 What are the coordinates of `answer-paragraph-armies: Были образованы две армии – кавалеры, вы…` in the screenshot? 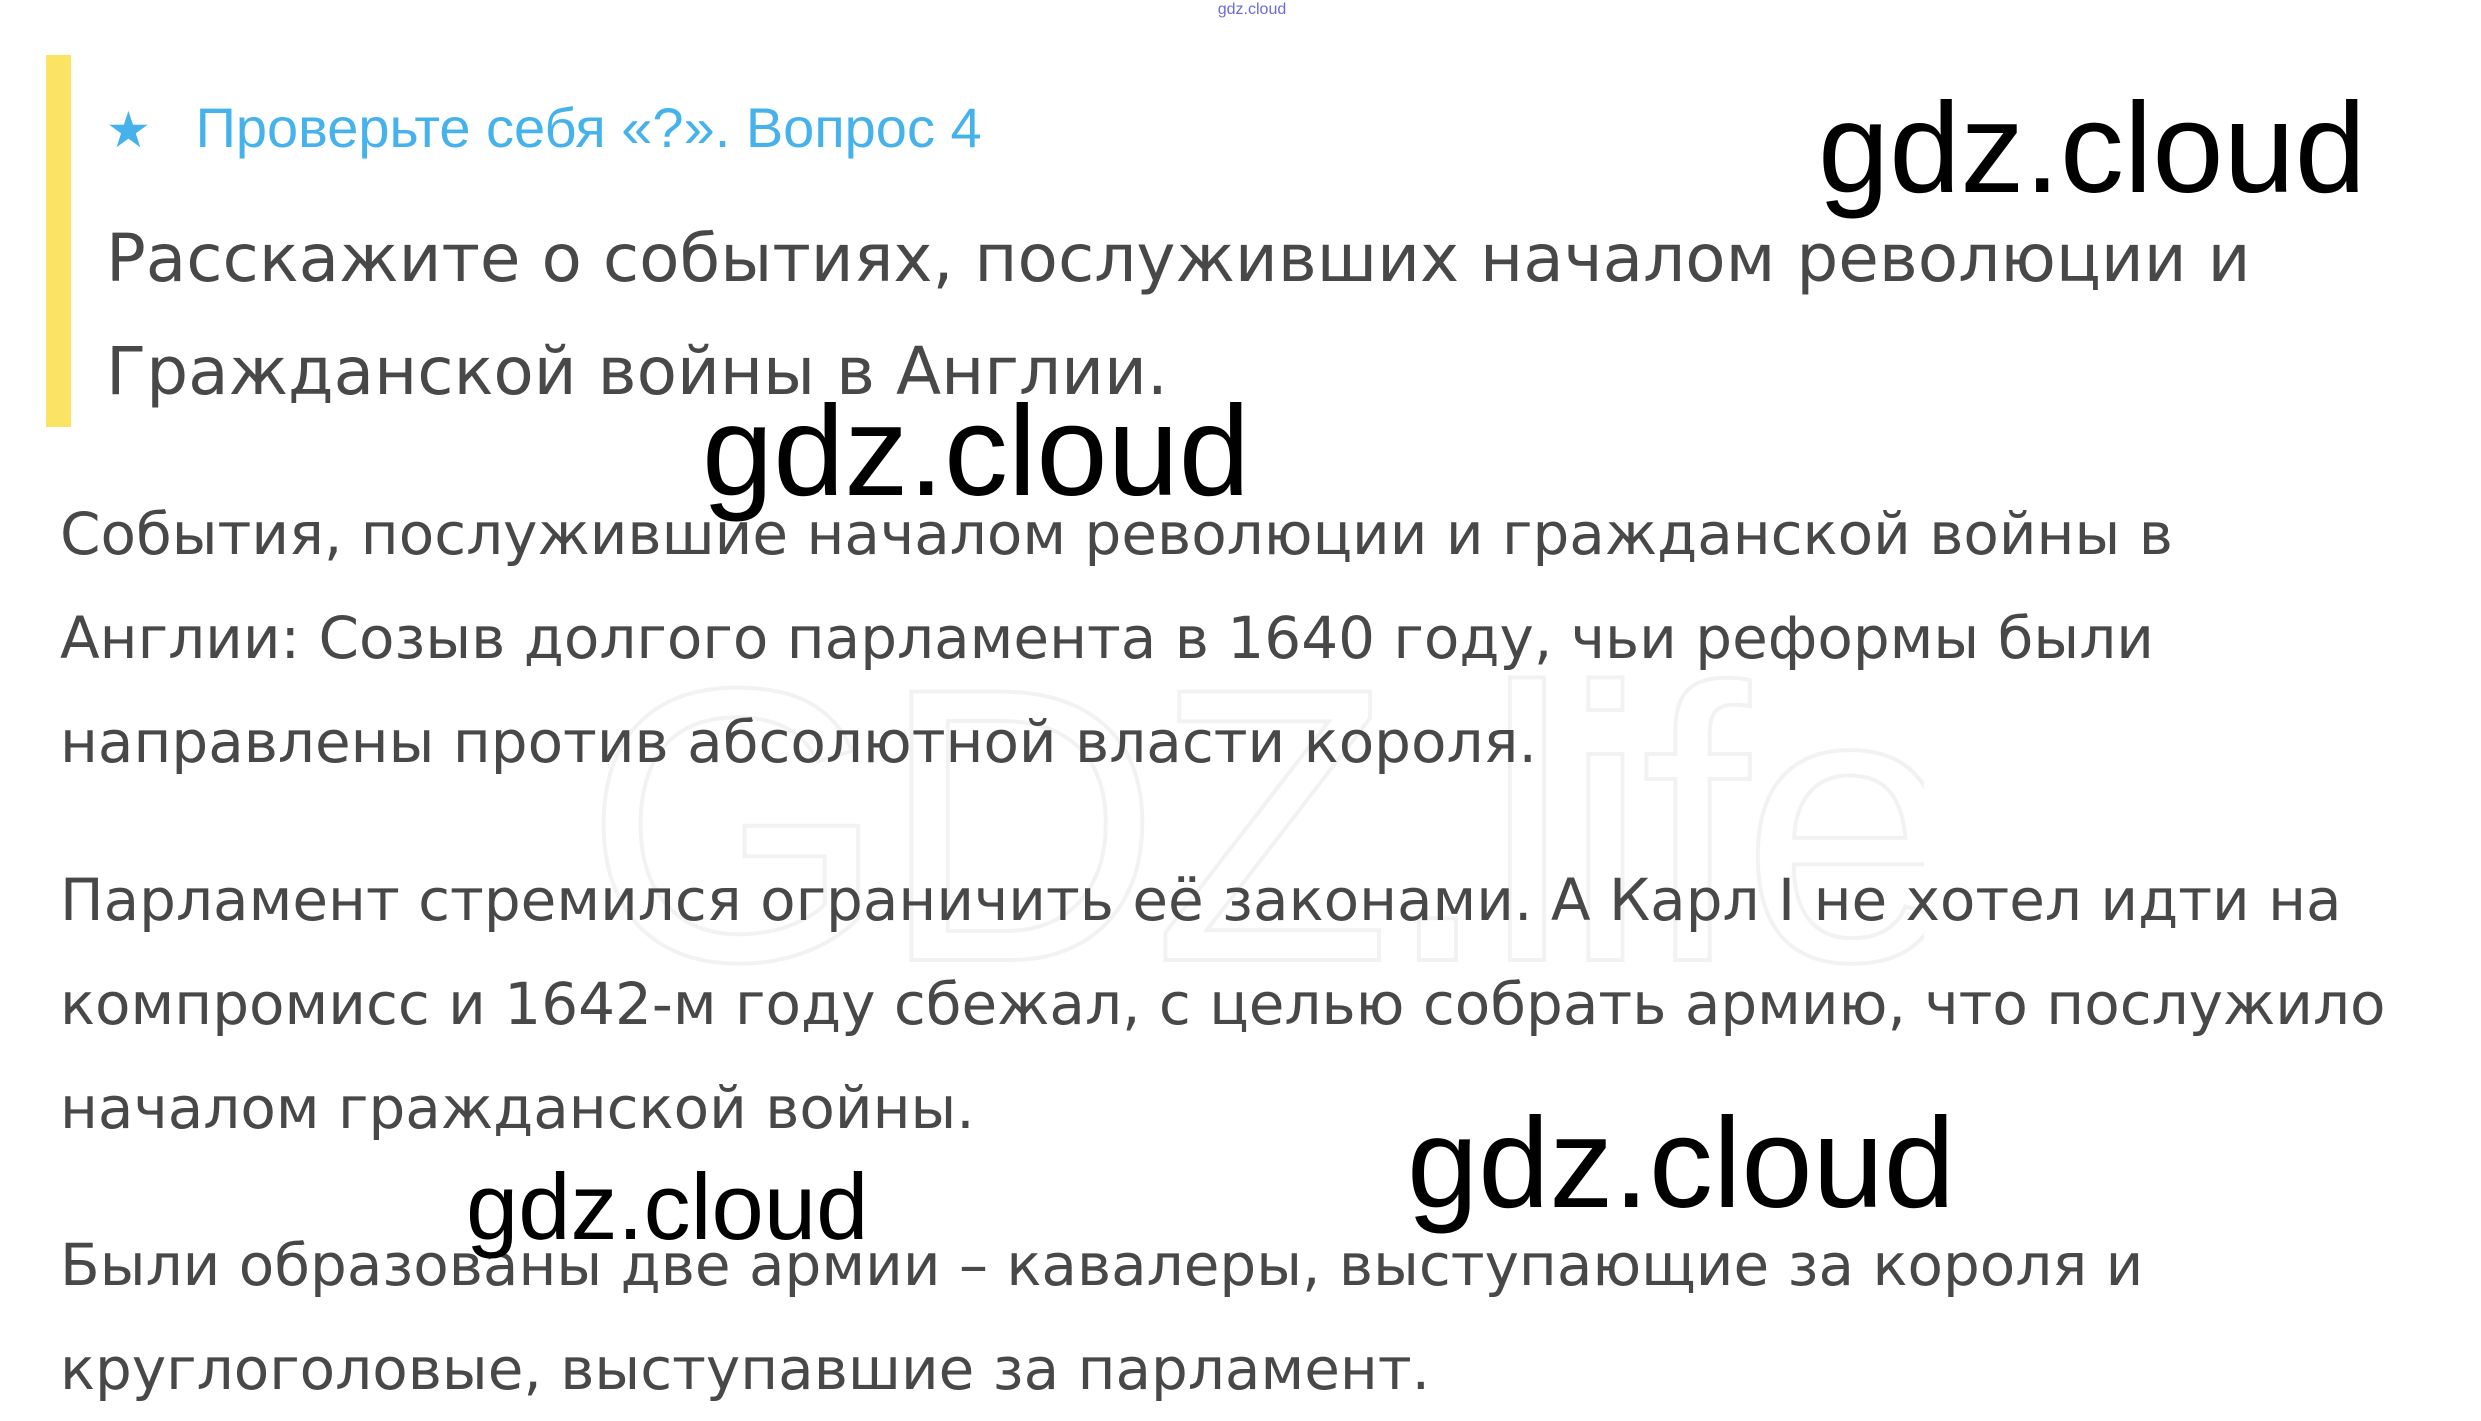 It's located at (1102, 1317).